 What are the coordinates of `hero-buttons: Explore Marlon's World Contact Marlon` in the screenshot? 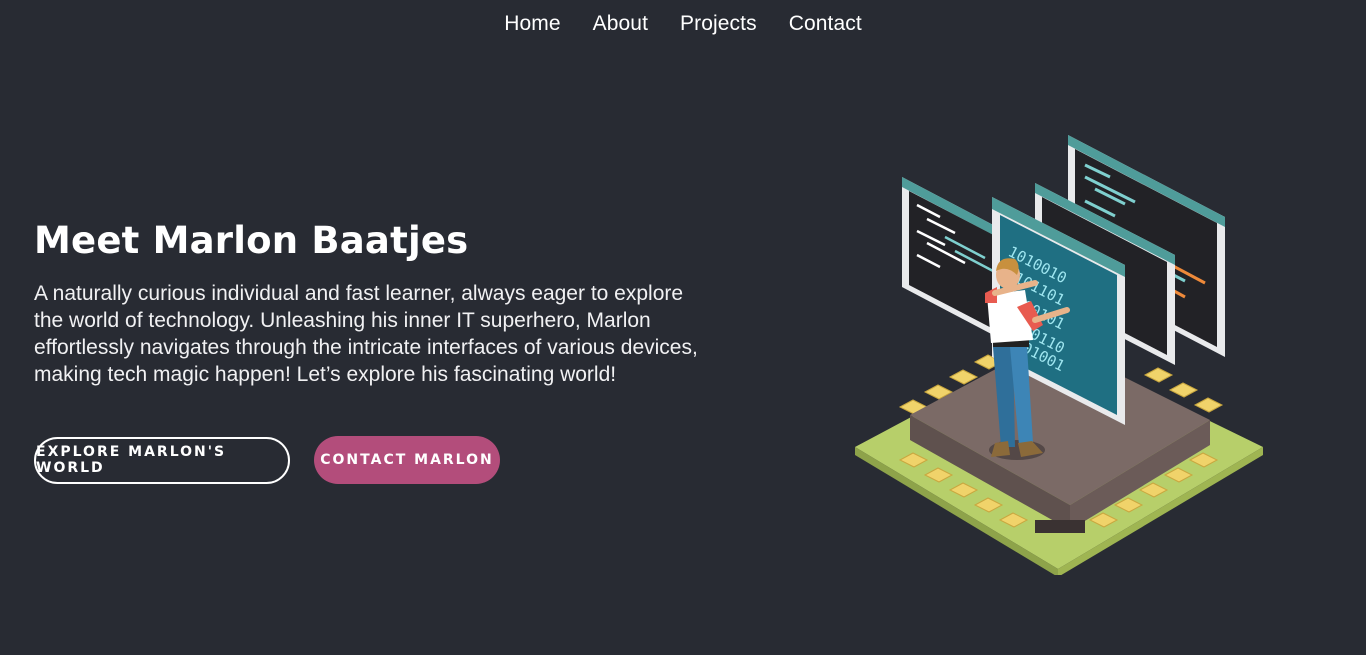 It's located at (267, 460).